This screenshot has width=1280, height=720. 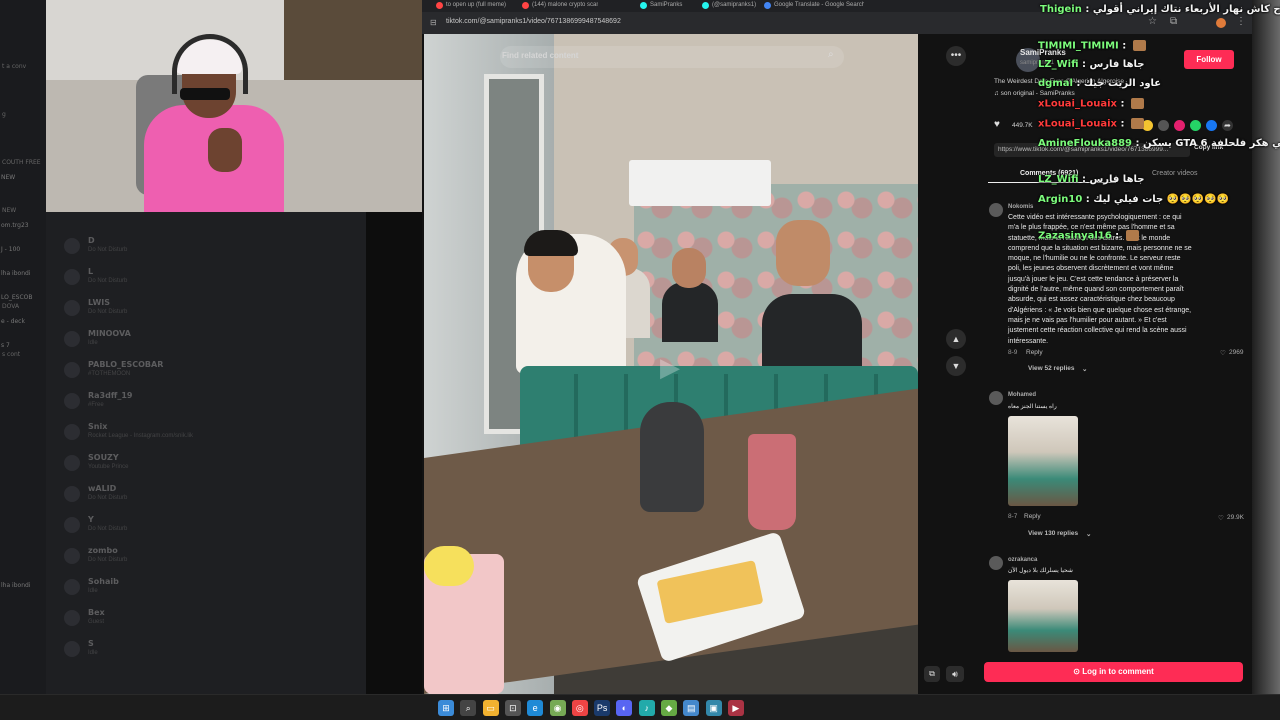 I want to click on embed-icon, so click(x=1163, y=125).